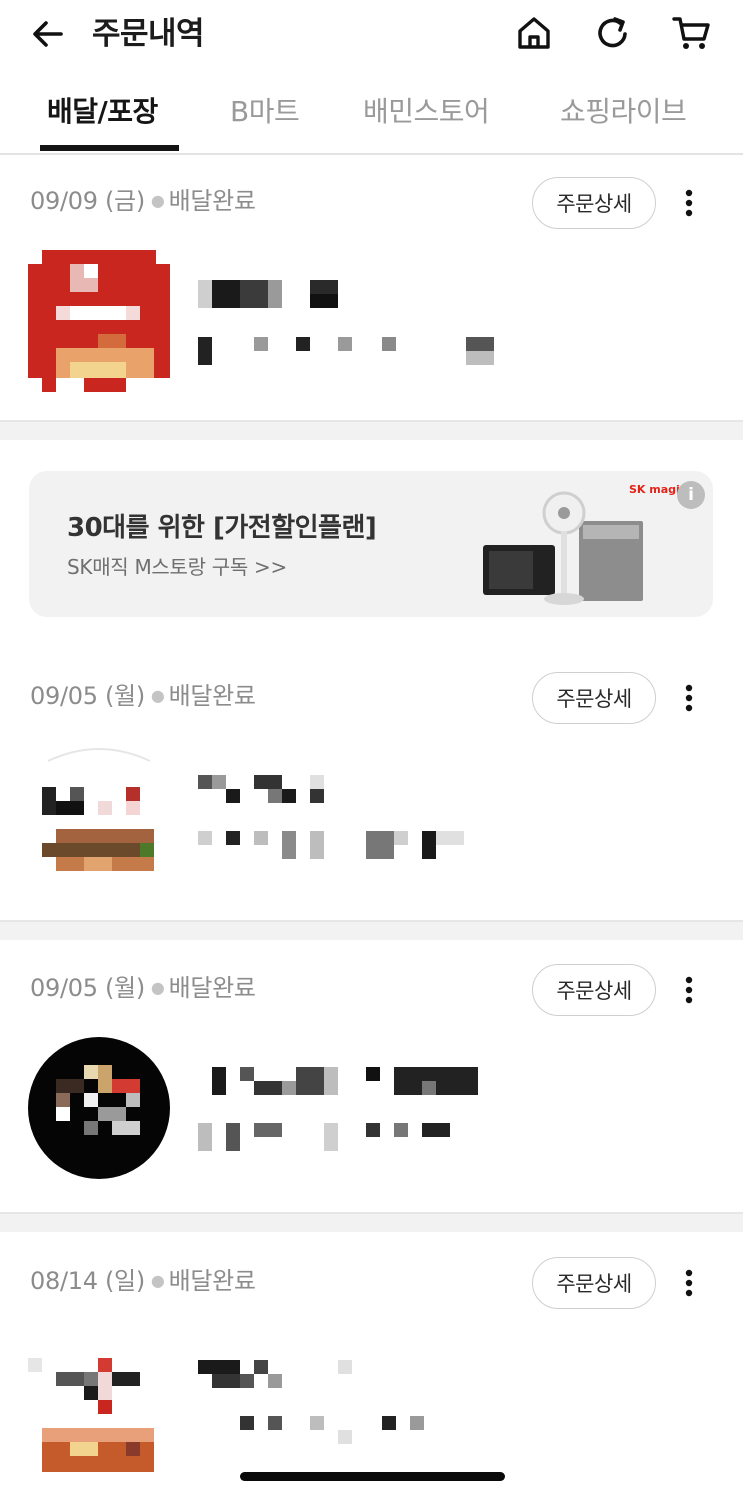 This screenshot has height=1499, width=743. I want to click on order-type-tabs: 배달/포장 B마트 배민스토어 쇼핑라이브, so click(371, 117).